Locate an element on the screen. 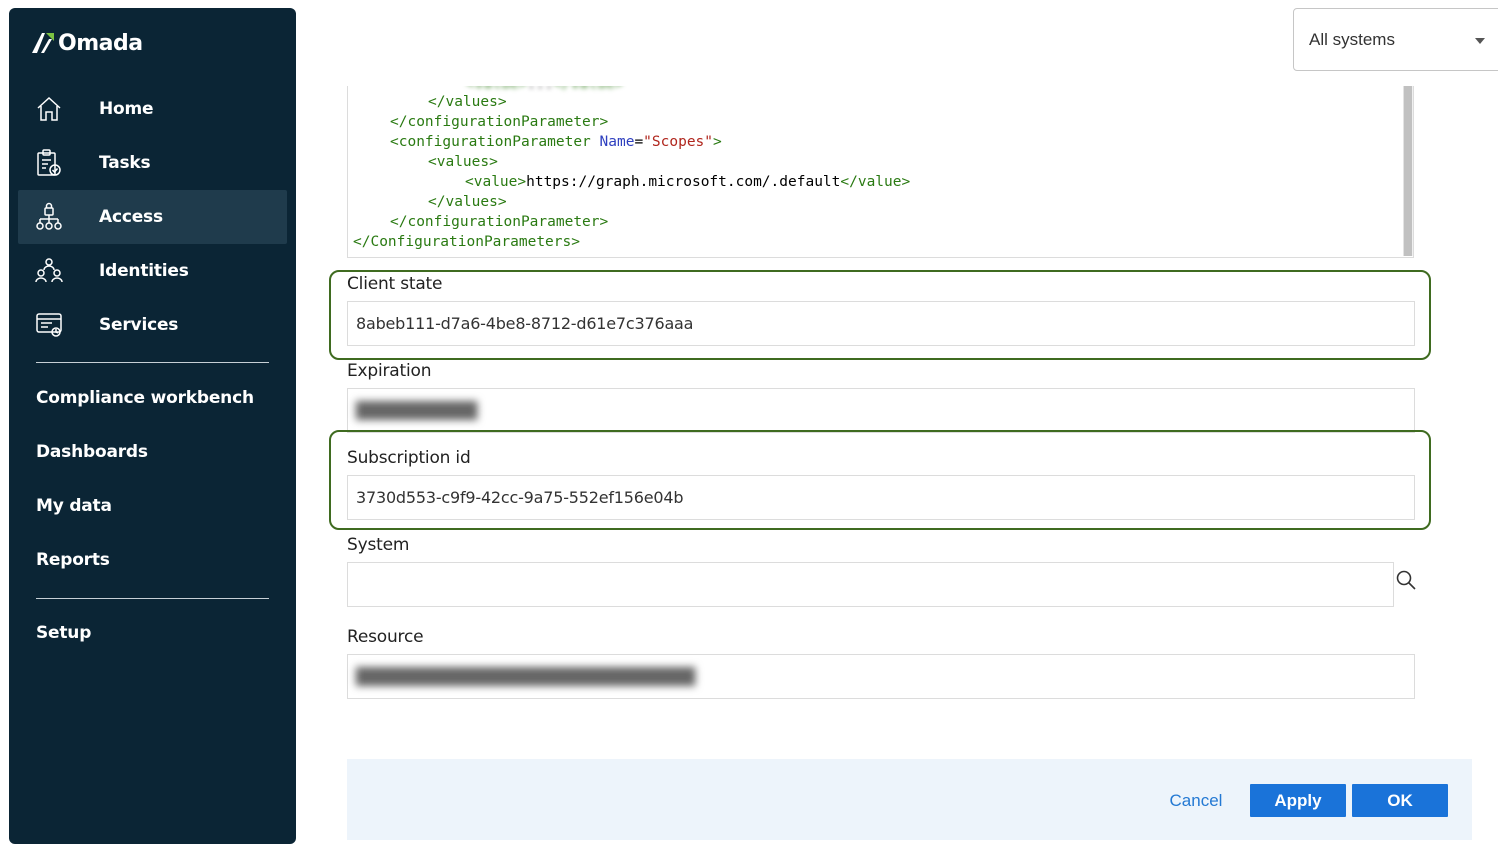 The height and width of the screenshot is (851, 1498). code-scrollbar-thumb is located at coordinates (1408, 171).